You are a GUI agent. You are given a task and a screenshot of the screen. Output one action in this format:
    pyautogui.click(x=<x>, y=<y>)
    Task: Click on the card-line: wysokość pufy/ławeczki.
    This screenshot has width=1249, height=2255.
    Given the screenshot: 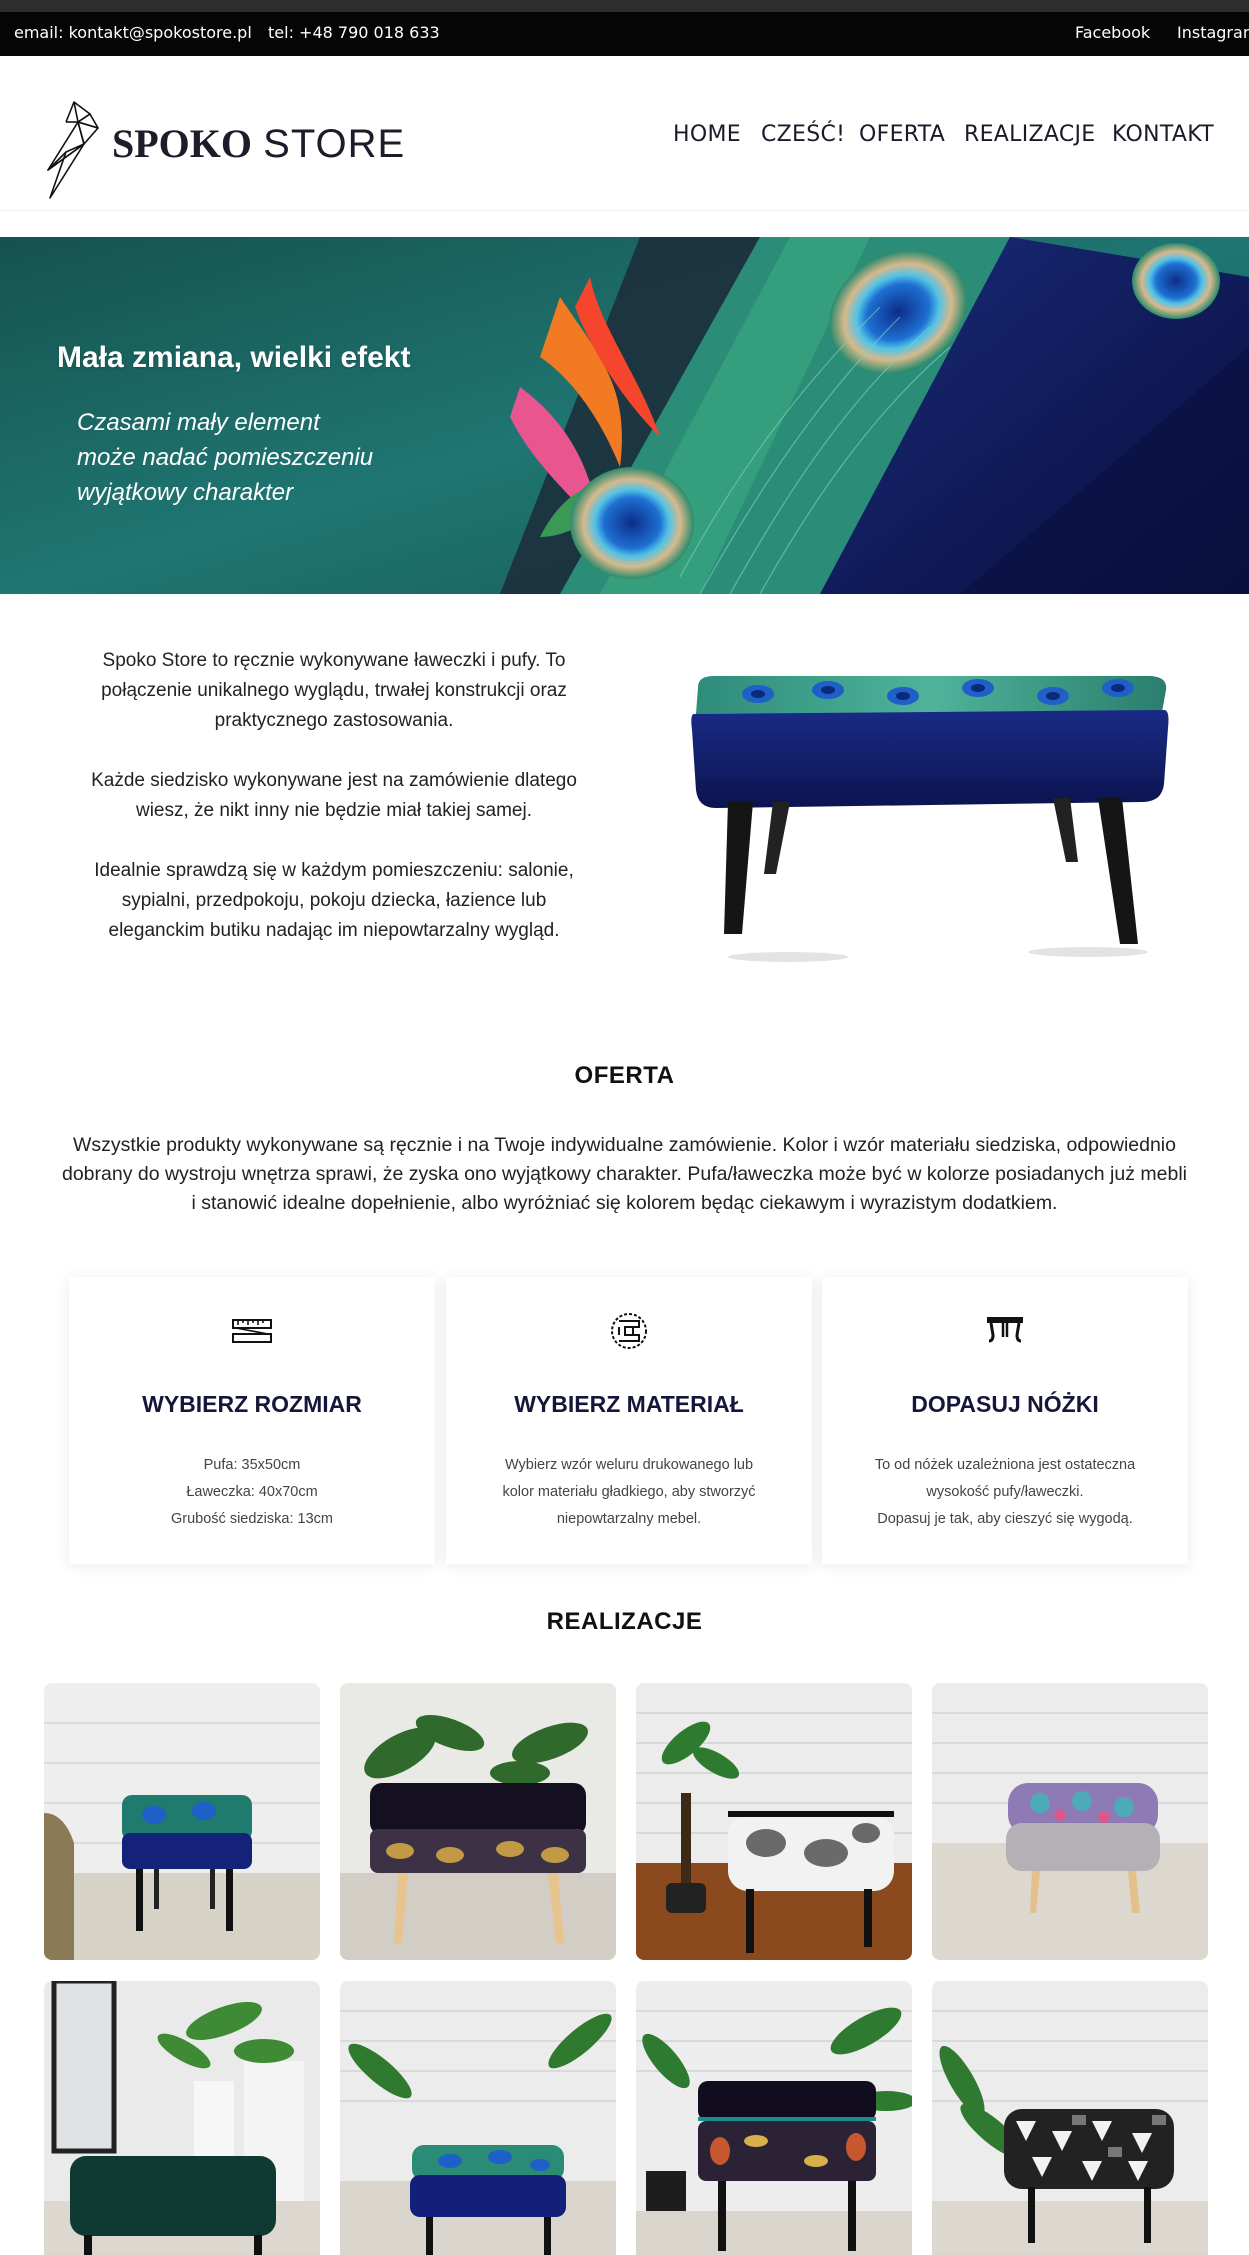 What is the action you would take?
    pyautogui.click(x=1005, y=1492)
    